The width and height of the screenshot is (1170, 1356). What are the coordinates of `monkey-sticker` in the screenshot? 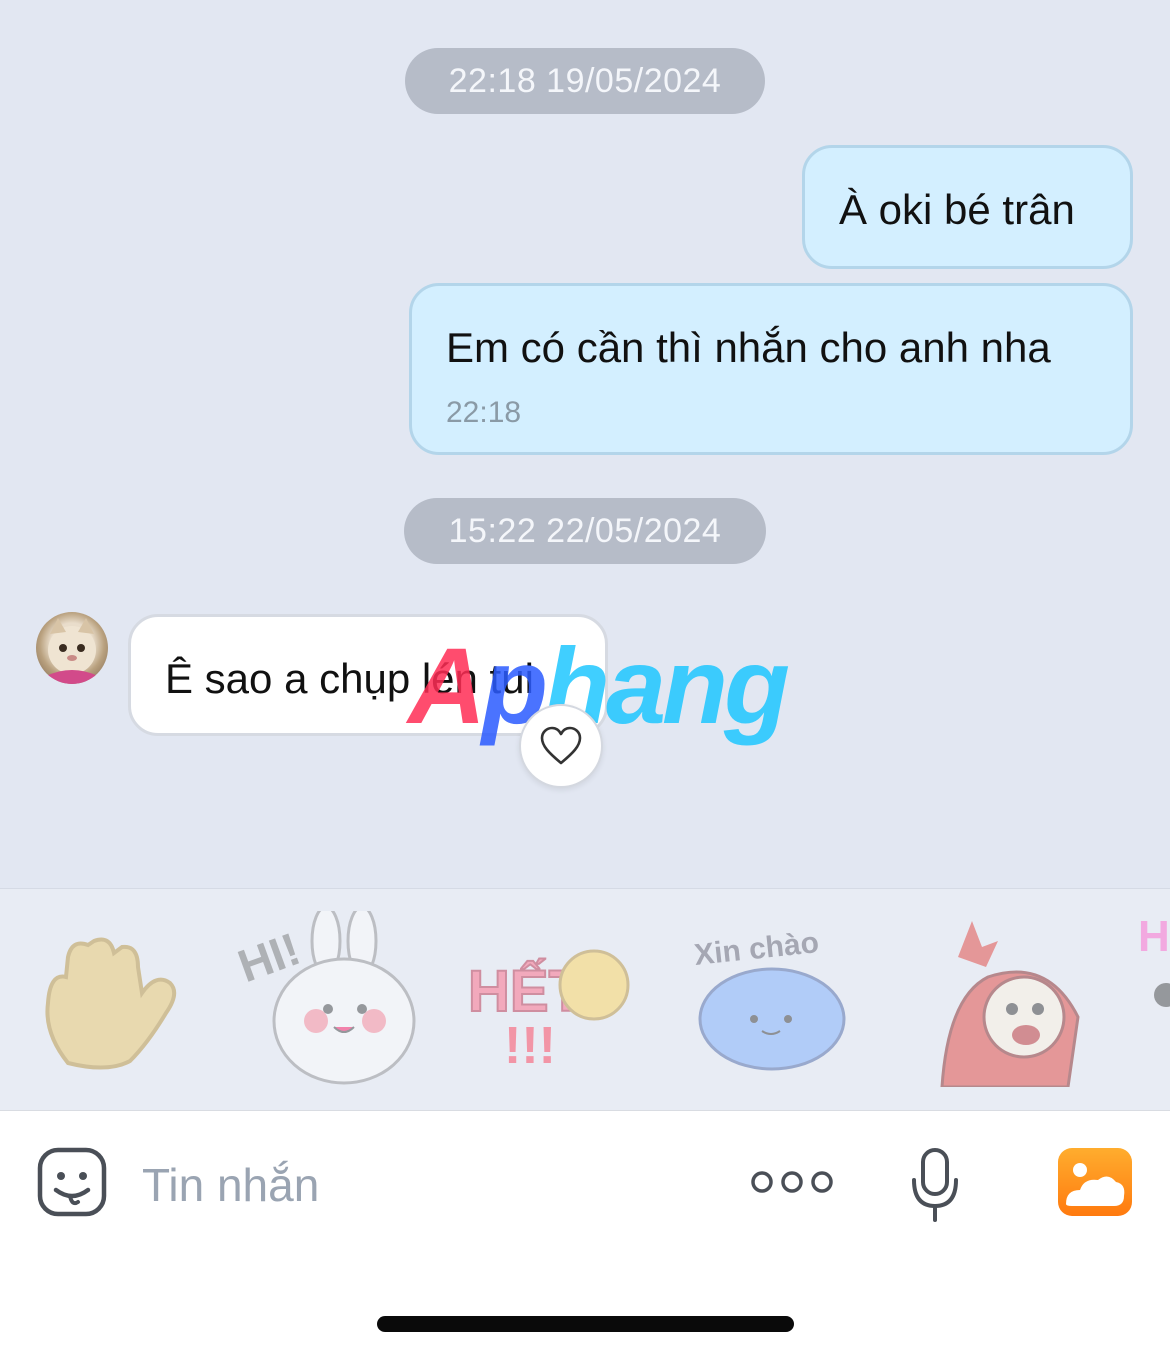 It's located at (1013, 1004).